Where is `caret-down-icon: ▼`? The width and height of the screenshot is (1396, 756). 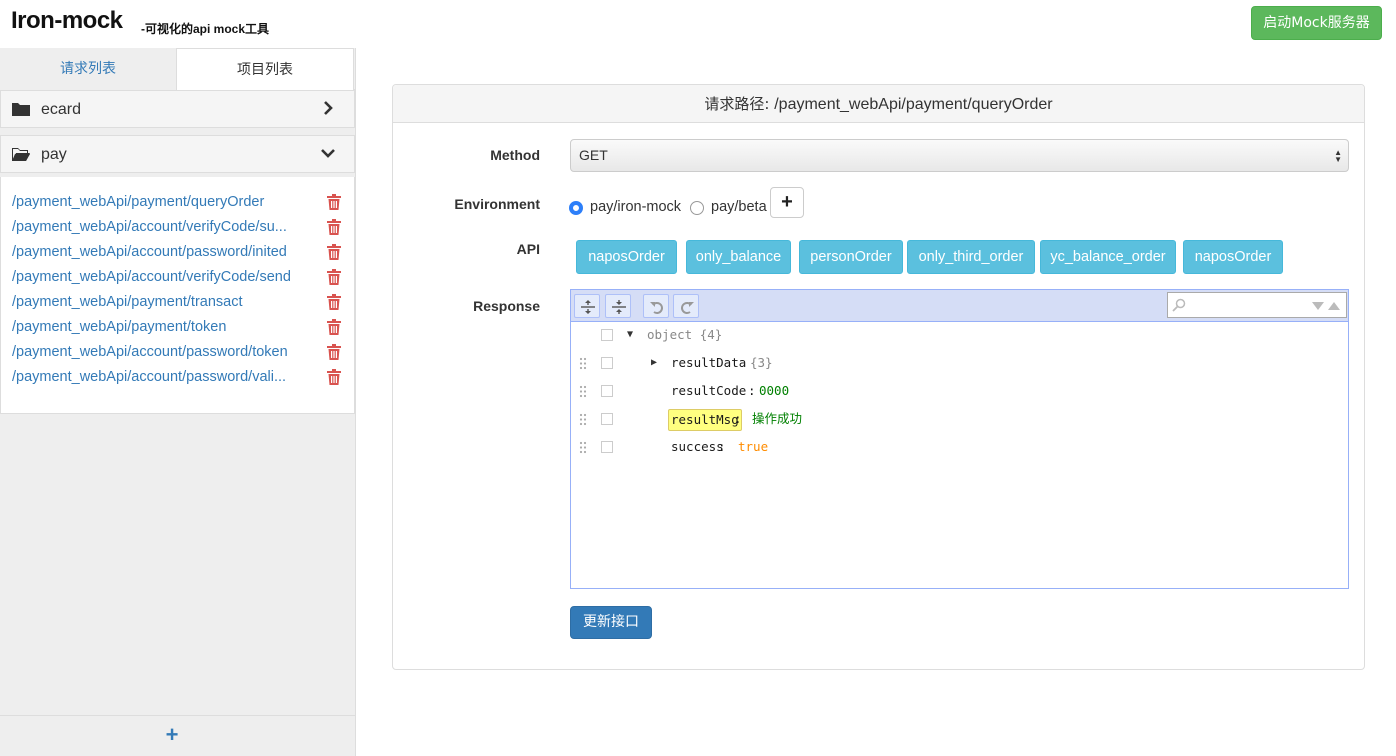 caret-down-icon: ▼ is located at coordinates (630, 335).